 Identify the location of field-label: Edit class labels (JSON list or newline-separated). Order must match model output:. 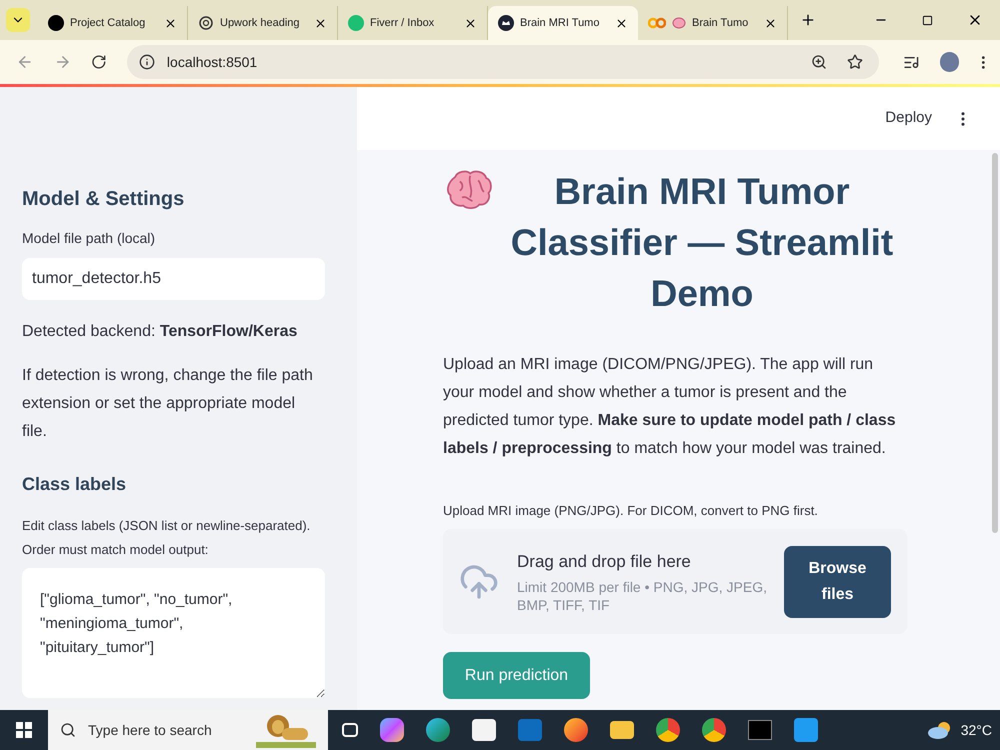
(167, 538).